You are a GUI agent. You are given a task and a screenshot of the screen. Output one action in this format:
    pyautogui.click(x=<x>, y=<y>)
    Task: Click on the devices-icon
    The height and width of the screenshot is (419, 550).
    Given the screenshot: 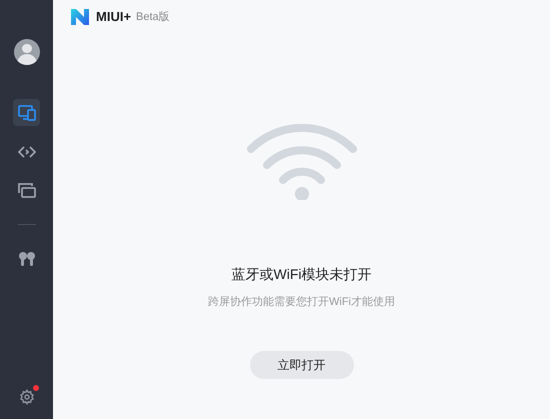 What is the action you would take?
    pyautogui.click(x=27, y=112)
    